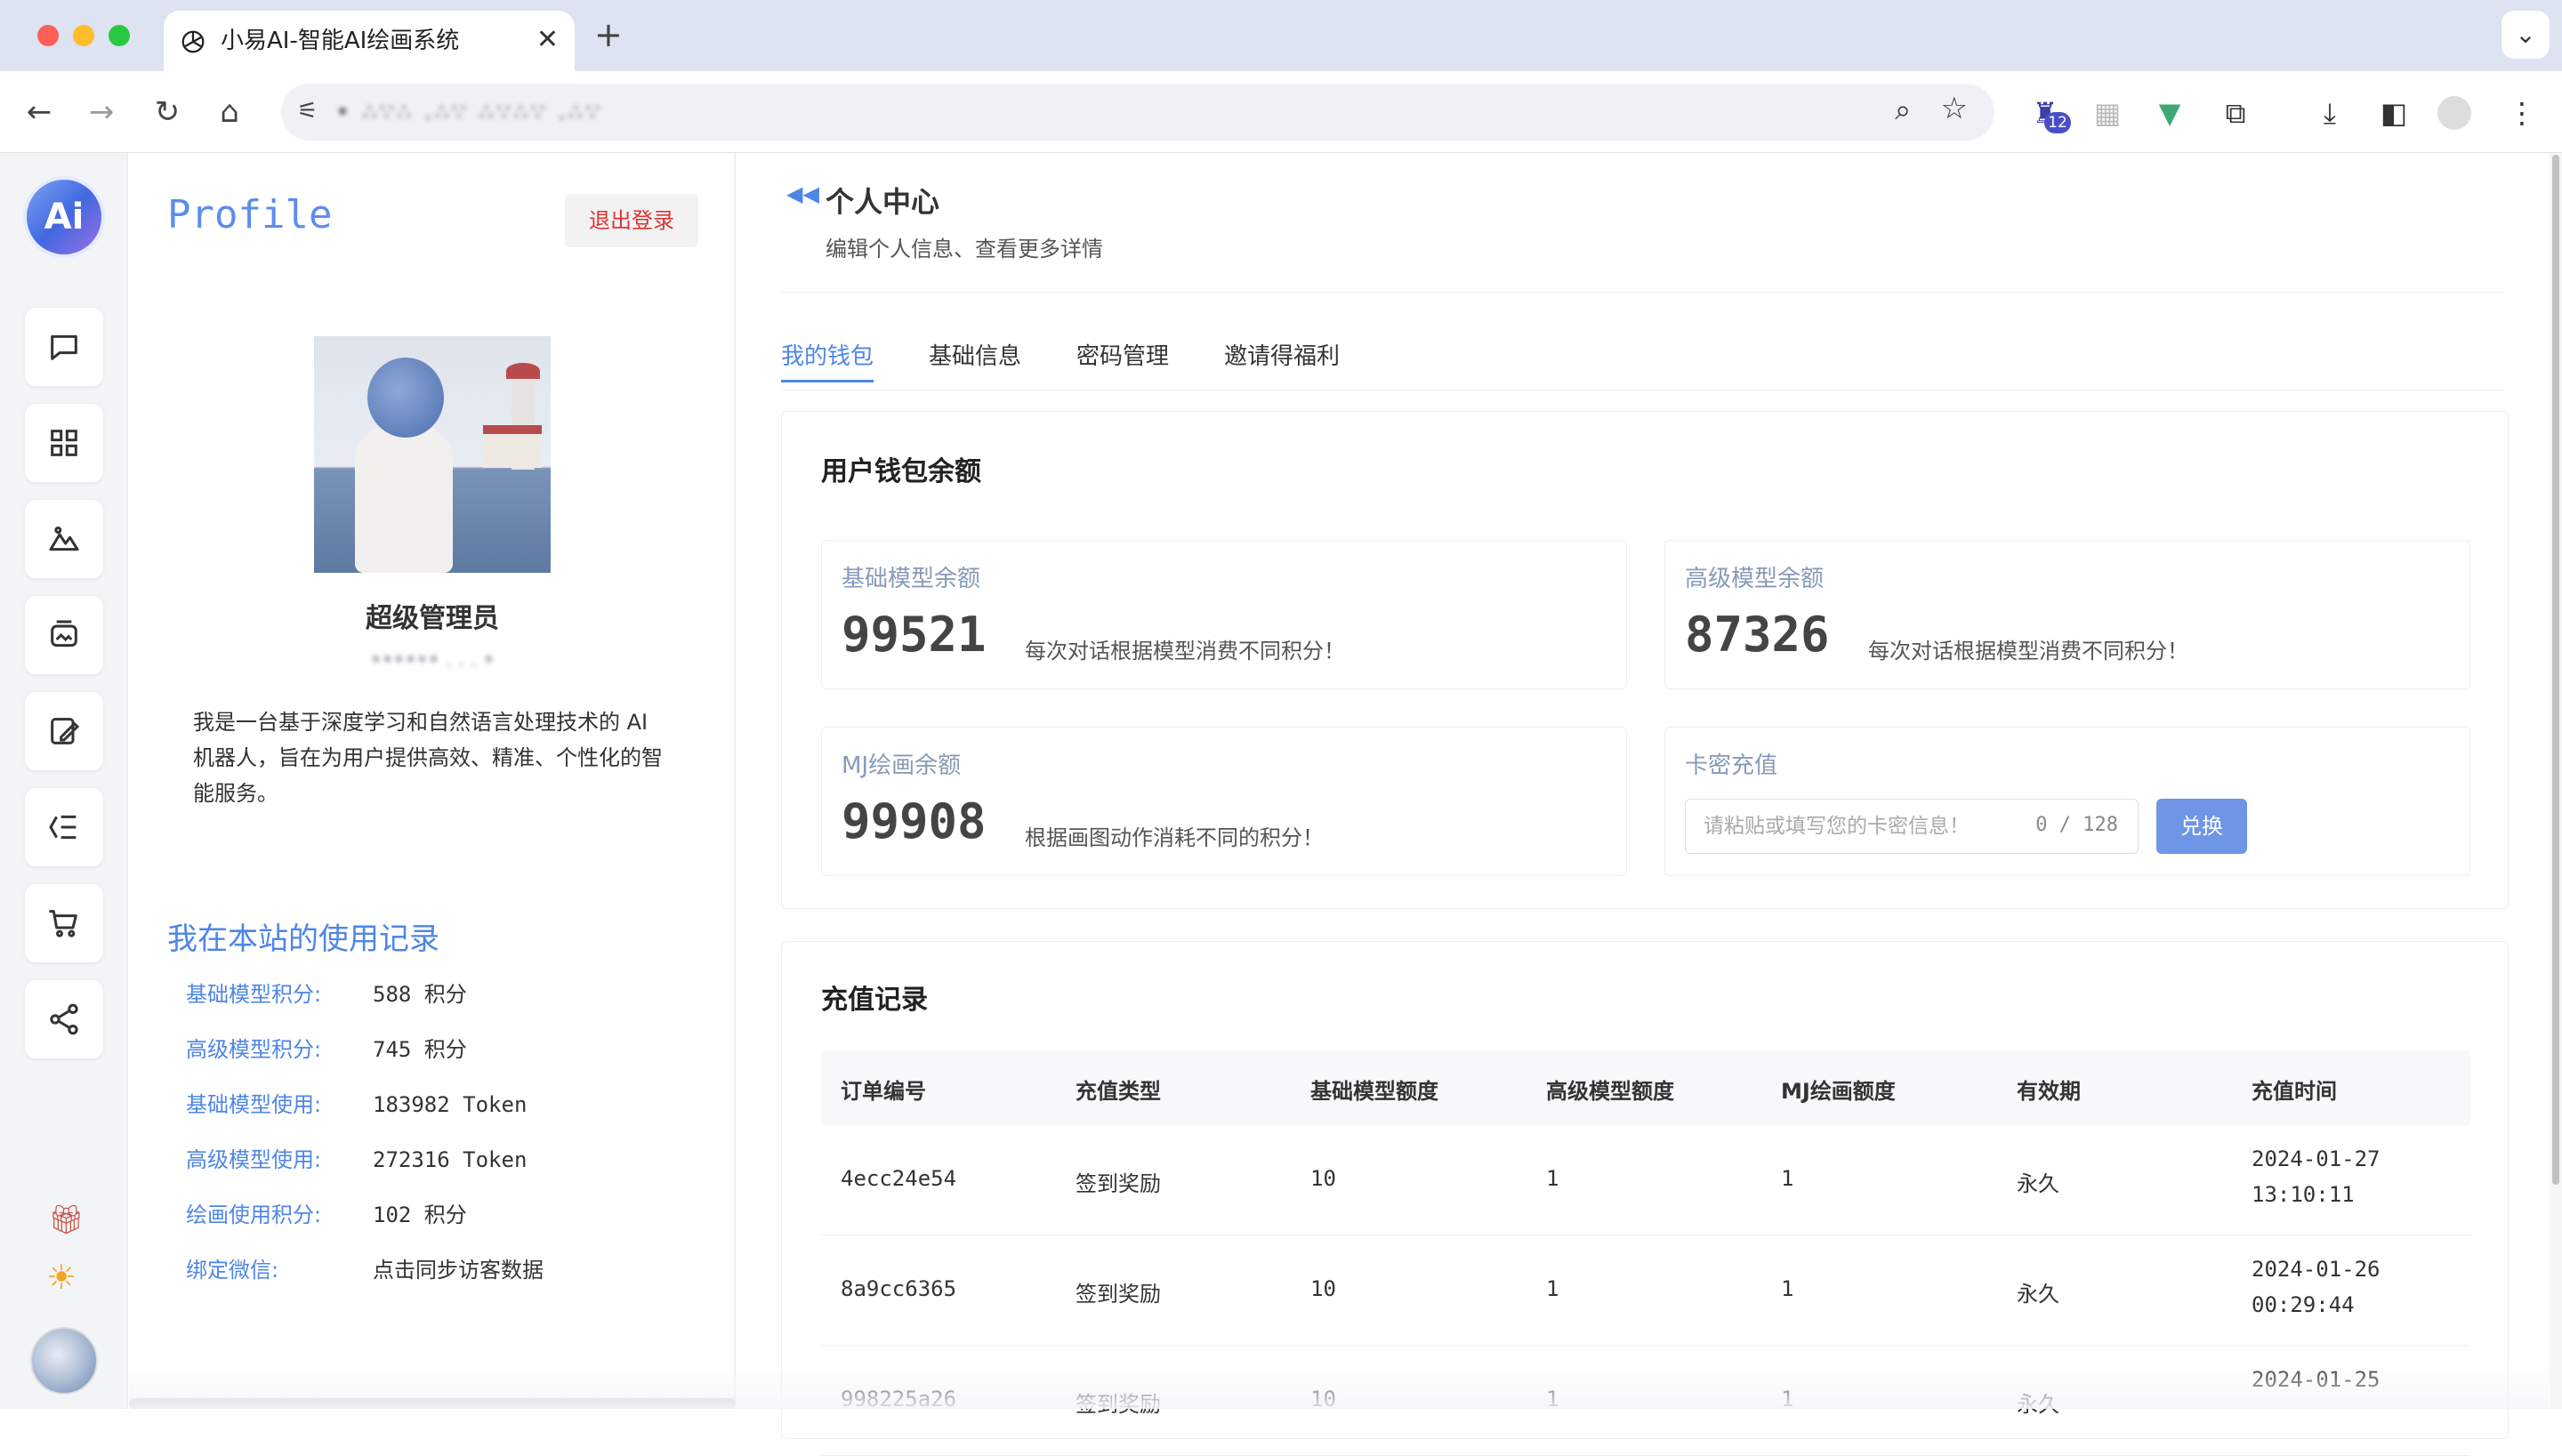  Describe the element at coordinates (64, 539) in the screenshot. I see `drawing-nav-button` at that location.